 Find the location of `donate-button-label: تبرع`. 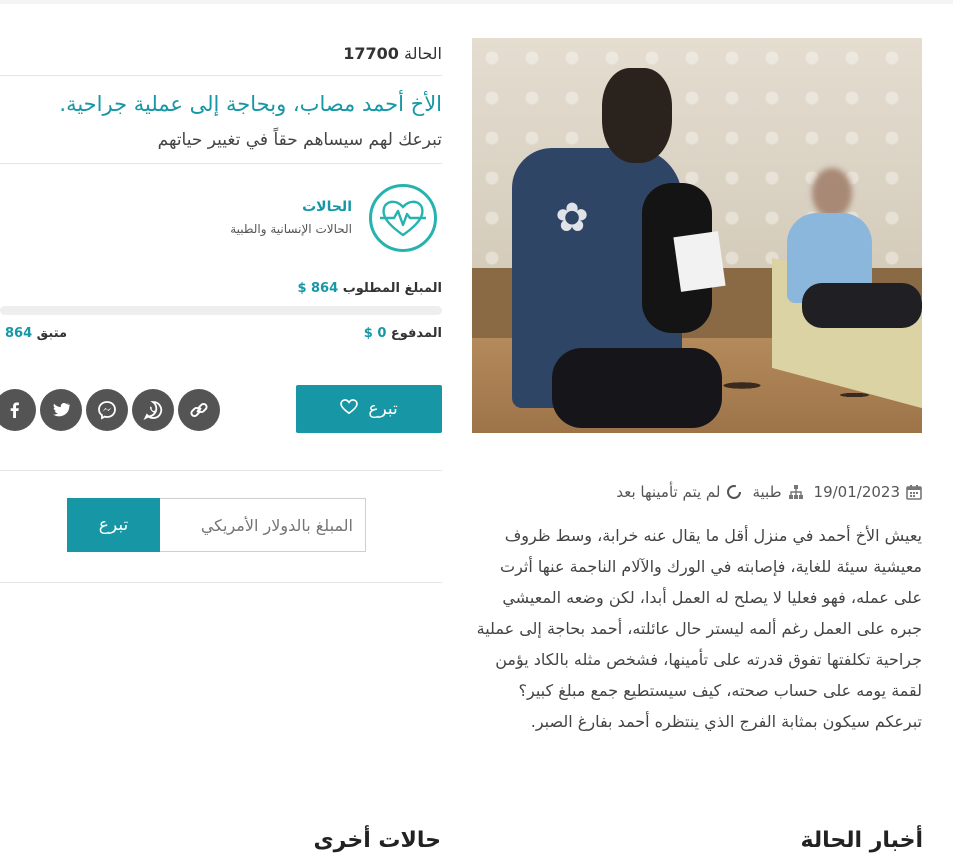

donate-button-label: تبرع is located at coordinates (383, 409).